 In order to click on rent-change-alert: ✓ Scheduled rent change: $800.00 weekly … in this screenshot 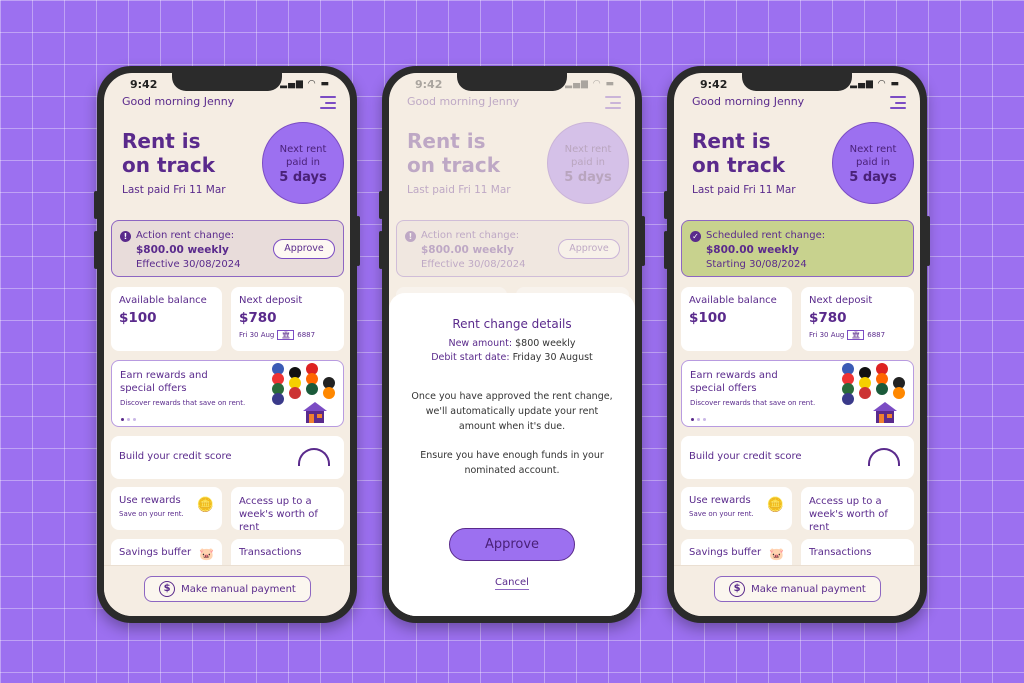, I will do `click(797, 248)`.